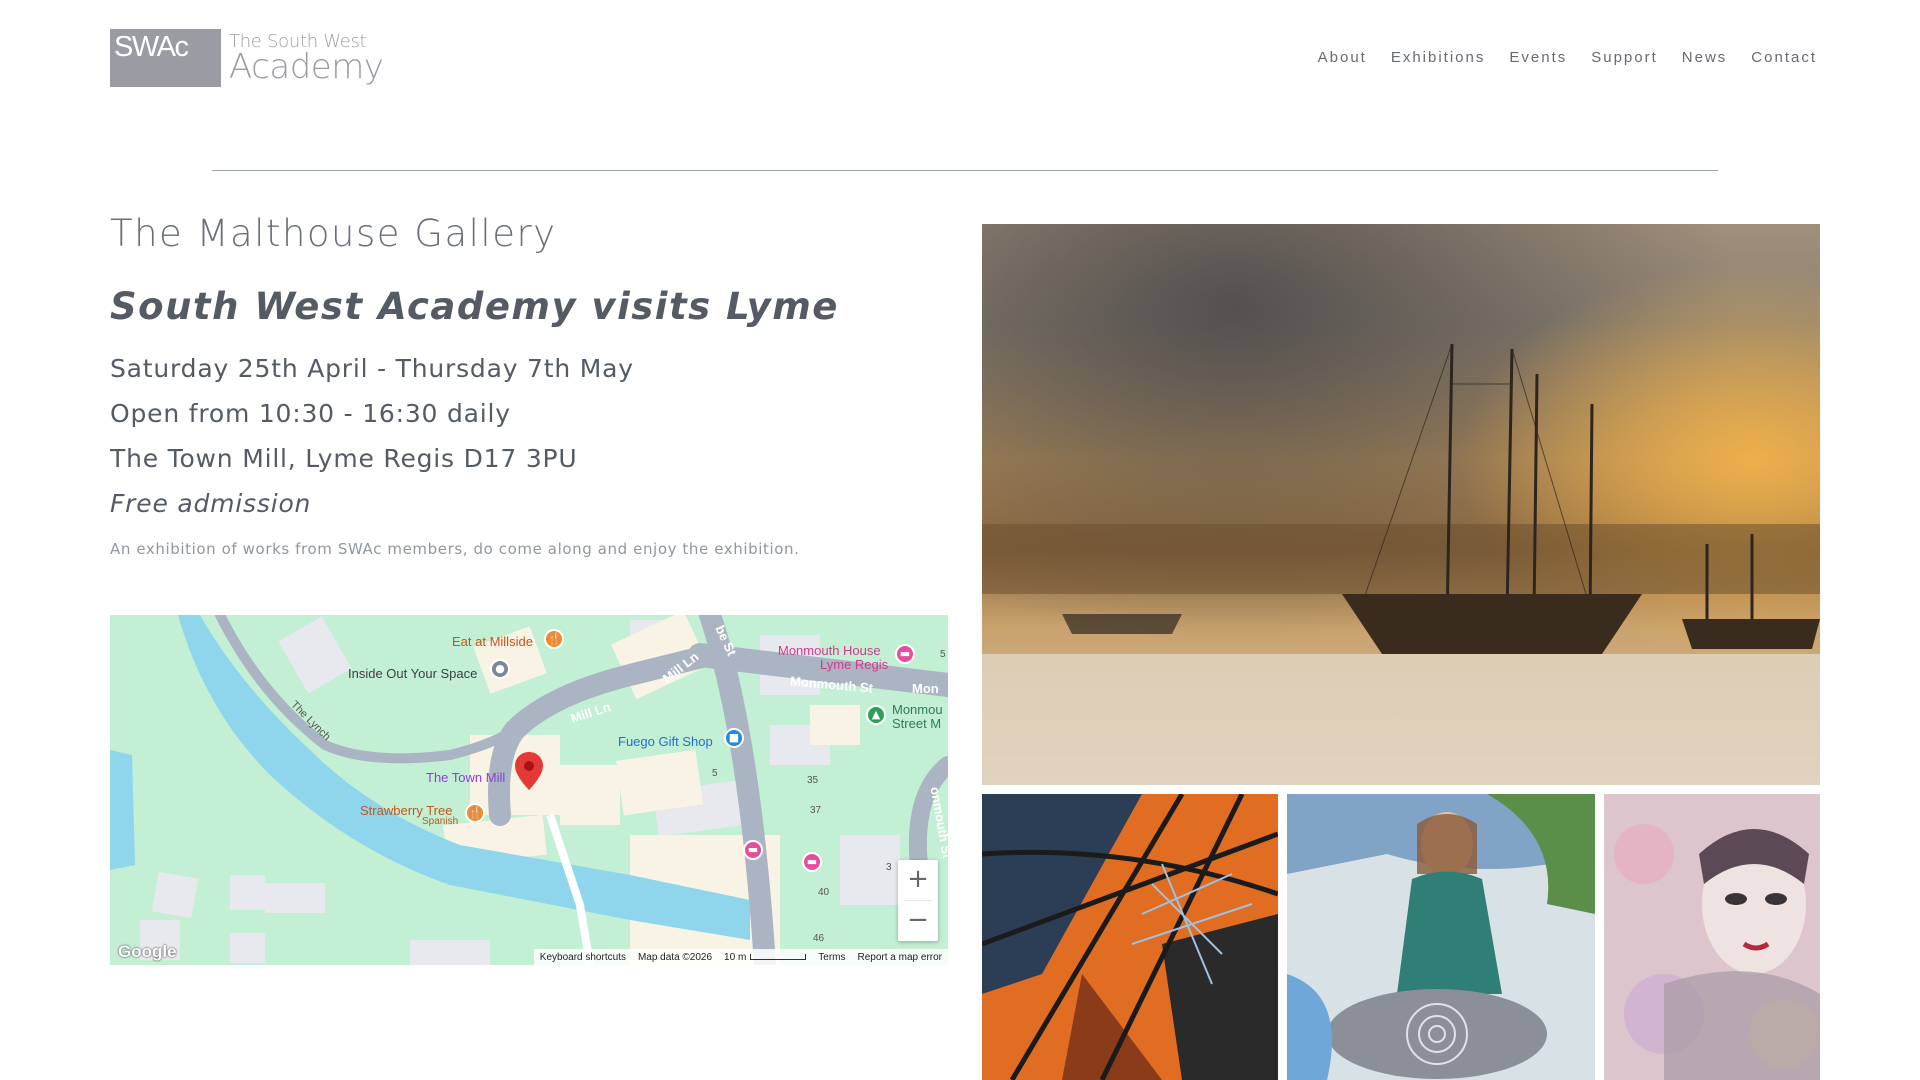 The width and height of the screenshot is (1920, 1080). What do you see at coordinates (829, 650) in the screenshot?
I see `map-label-monmouth-house: Monmouth House` at bounding box center [829, 650].